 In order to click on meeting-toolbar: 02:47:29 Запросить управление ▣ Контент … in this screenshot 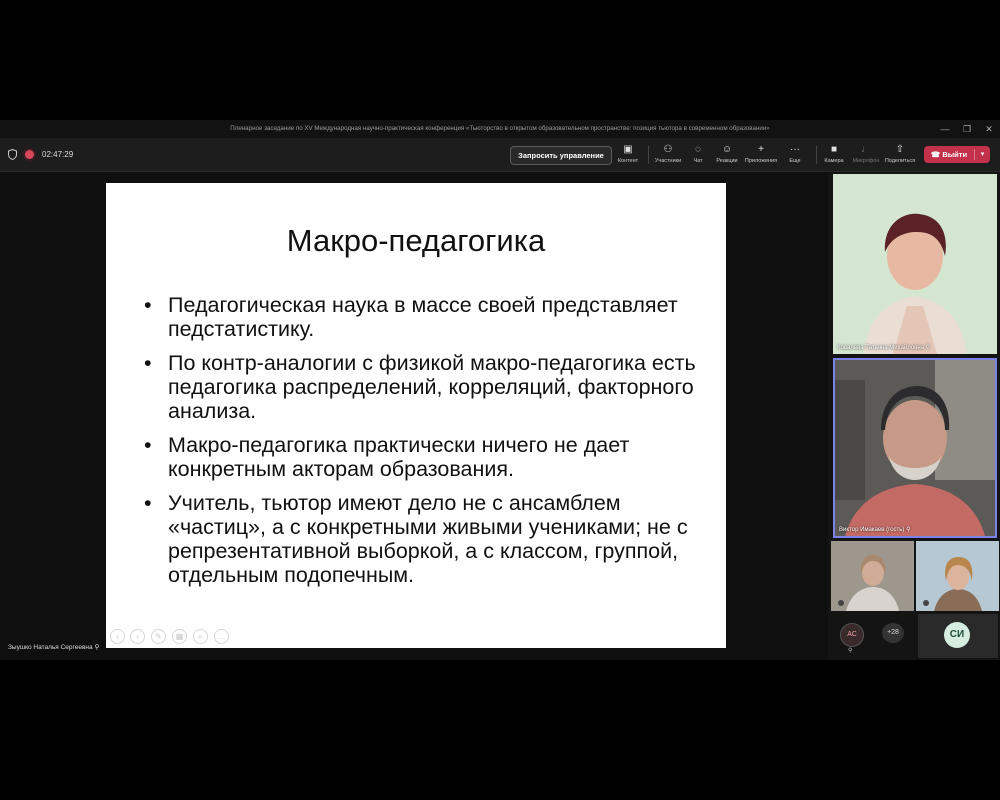, I will do `click(500, 155)`.